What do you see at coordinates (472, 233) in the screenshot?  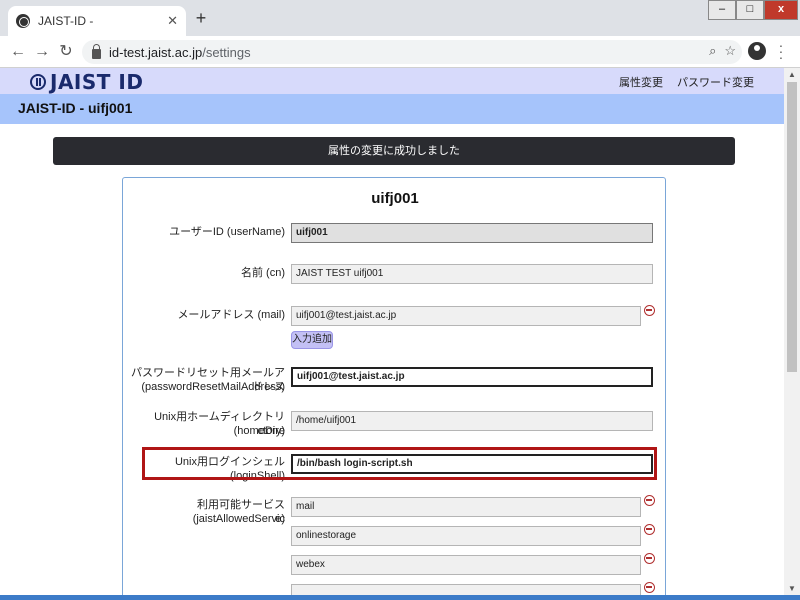 I see `username-field: uifj001` at bounding box center [472, 233].